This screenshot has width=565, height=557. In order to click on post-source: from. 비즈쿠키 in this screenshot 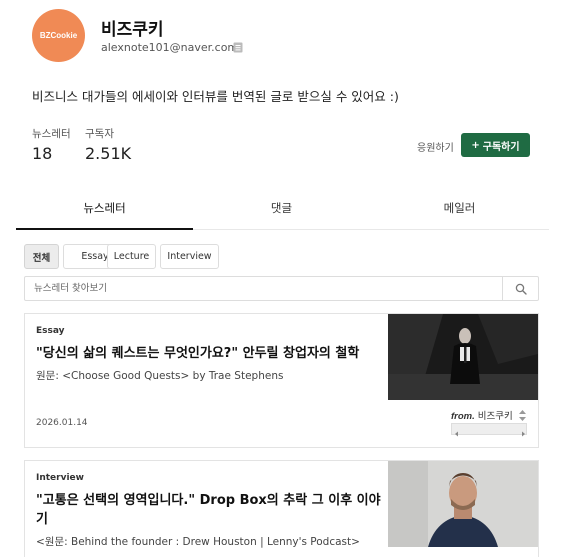, I will do `click(489, 423)`.